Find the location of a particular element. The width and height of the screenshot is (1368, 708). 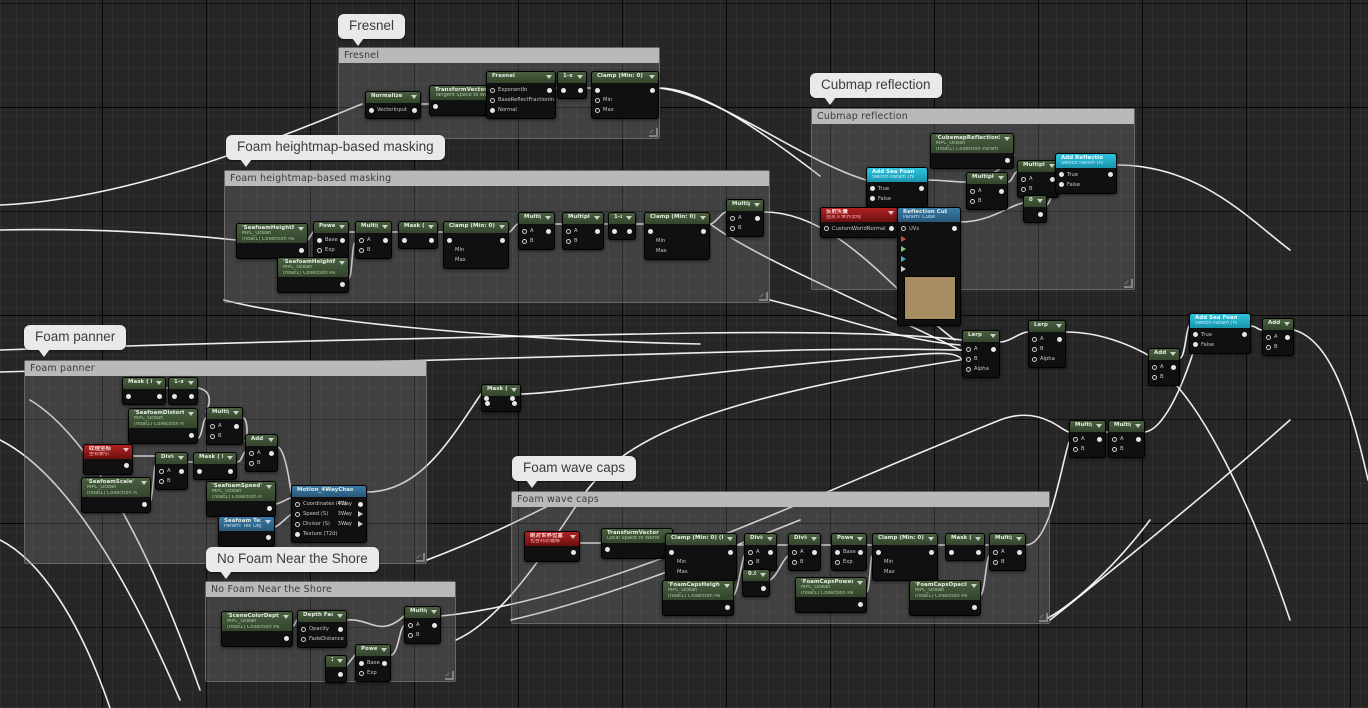

node-header: Mask ( R G ) is located at coordinates (144, 383).